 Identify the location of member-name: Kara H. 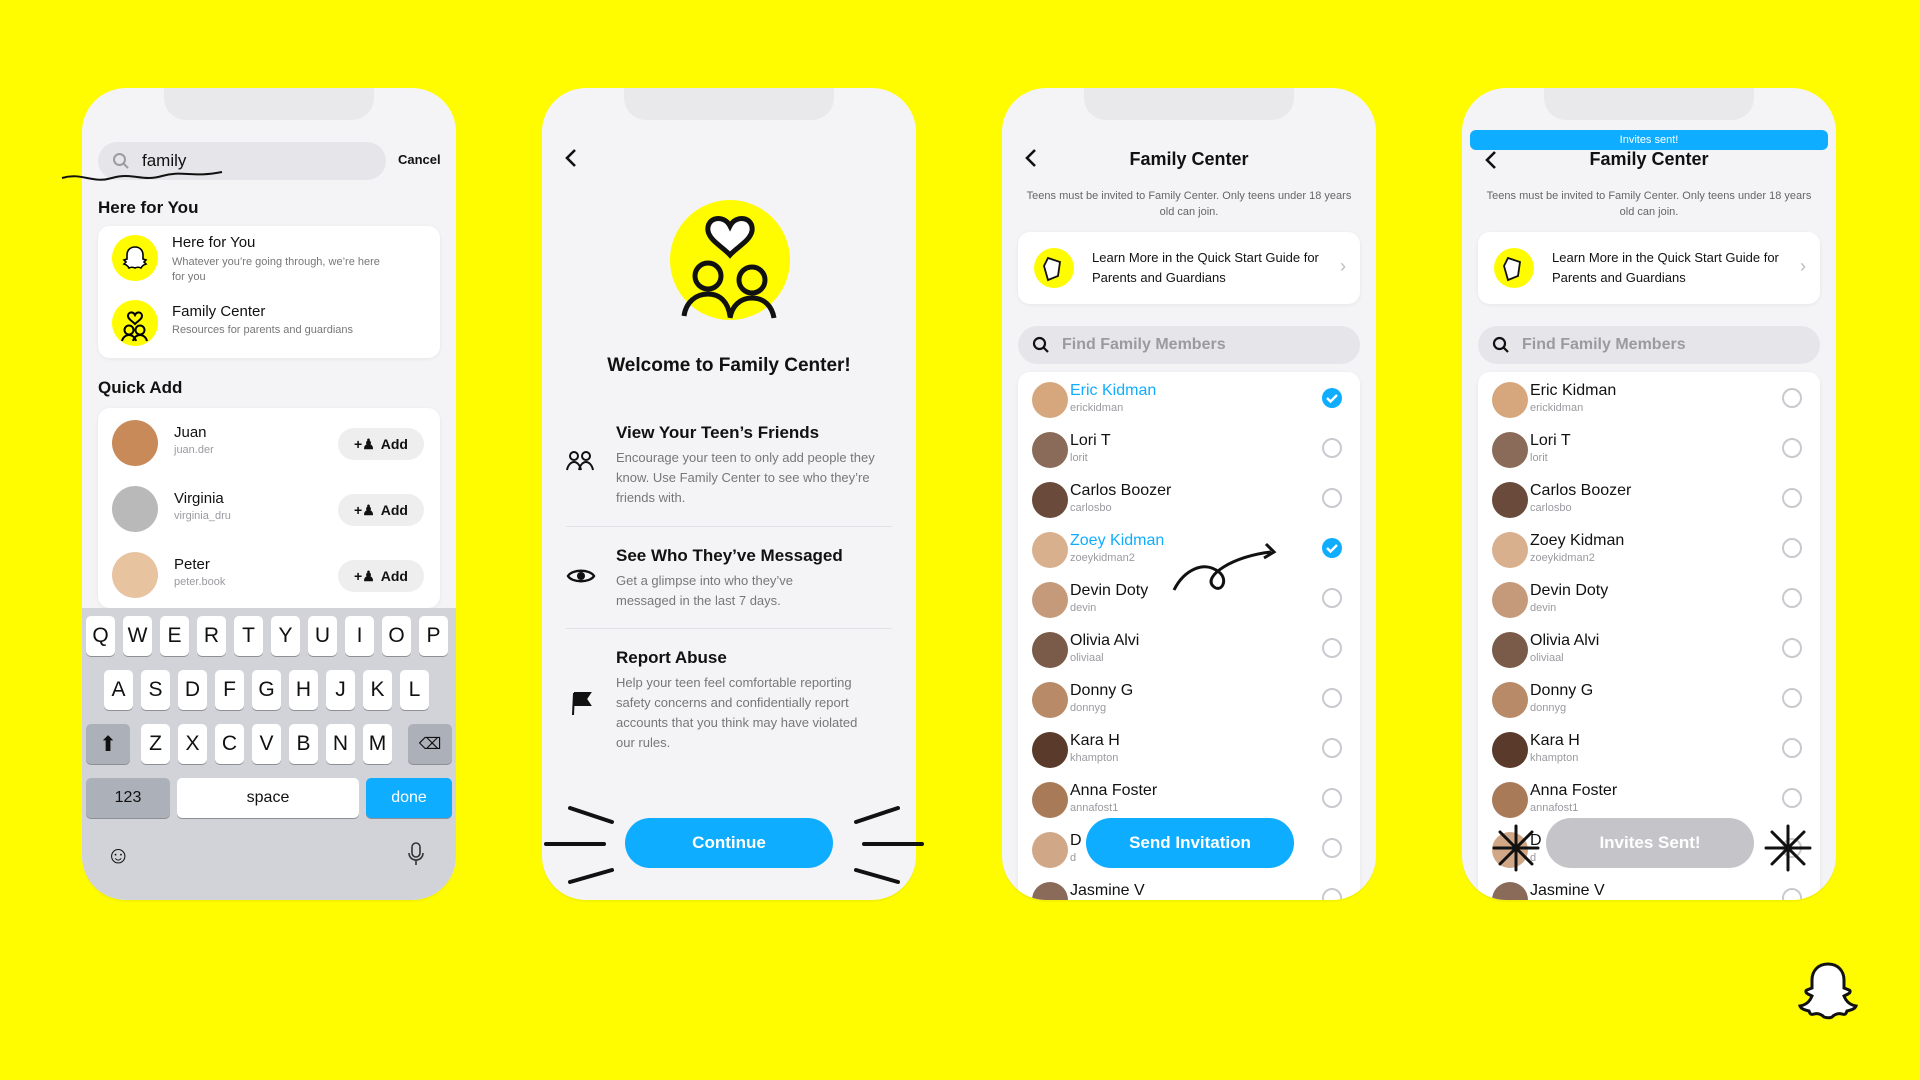
(1095, 740).